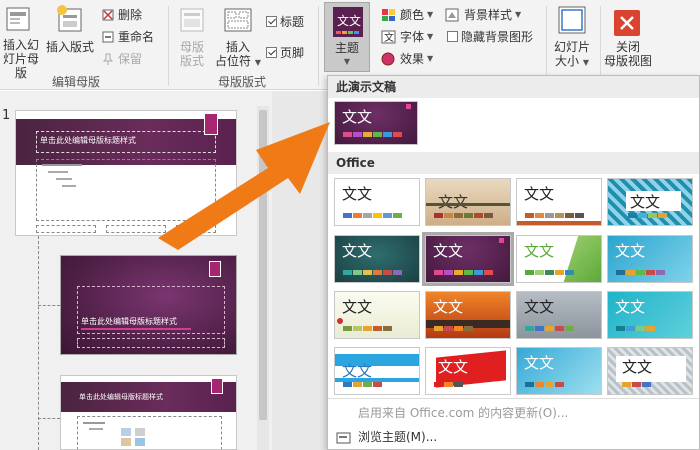 The image size is (700, 450). Describe the element at coordinates (108, 36) in the screenshot. I see `rename-icon` at that location.